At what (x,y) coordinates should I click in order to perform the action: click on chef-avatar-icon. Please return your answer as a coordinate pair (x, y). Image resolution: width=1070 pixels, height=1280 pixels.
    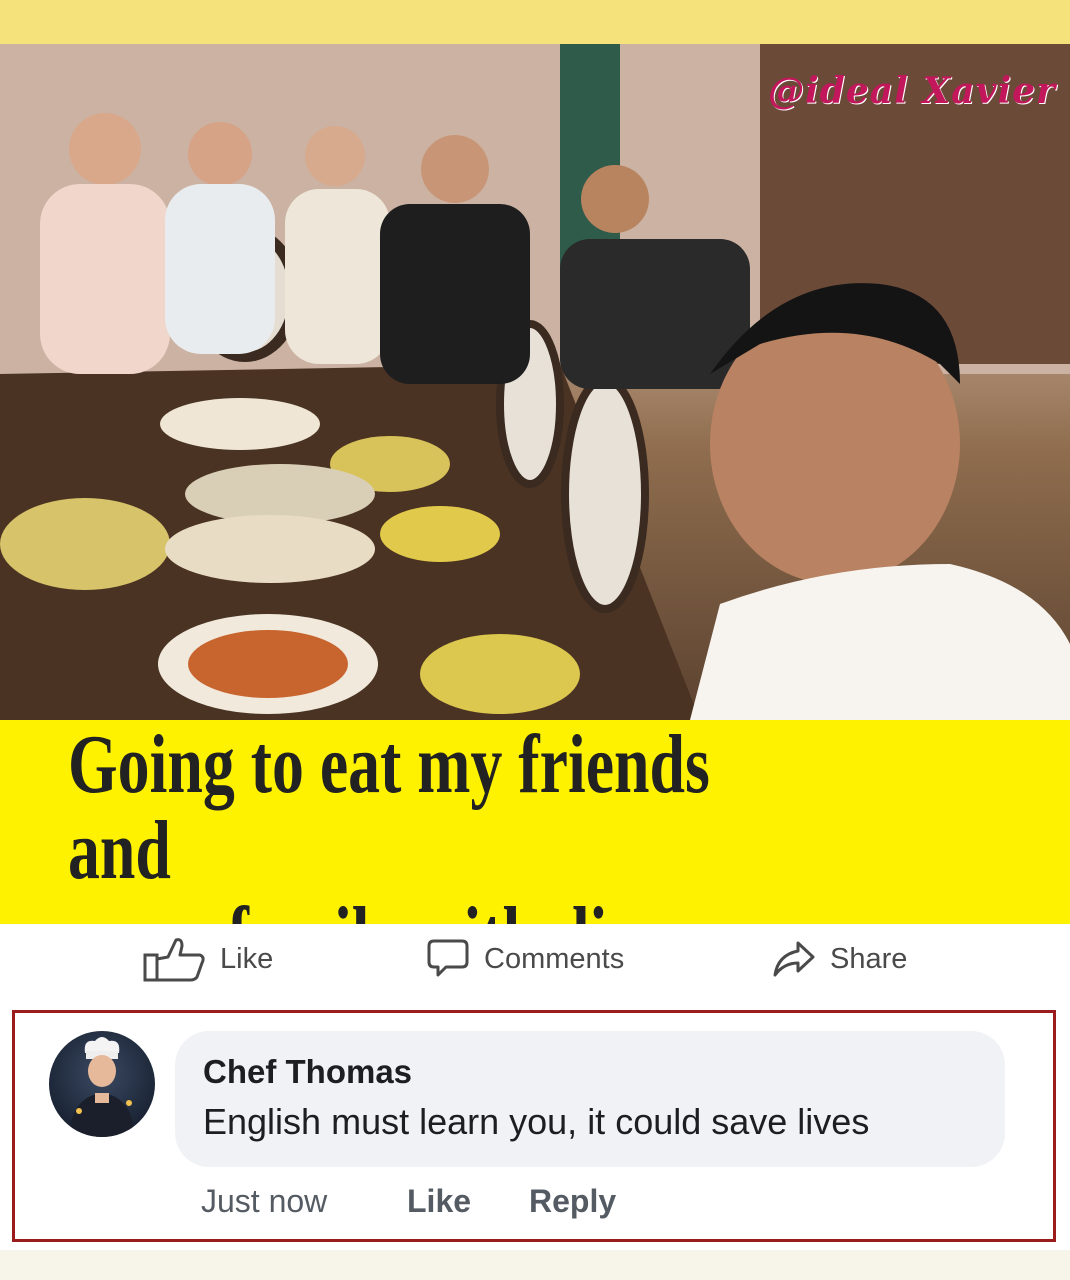
    Looking at the image, I should click on (102, 1087).